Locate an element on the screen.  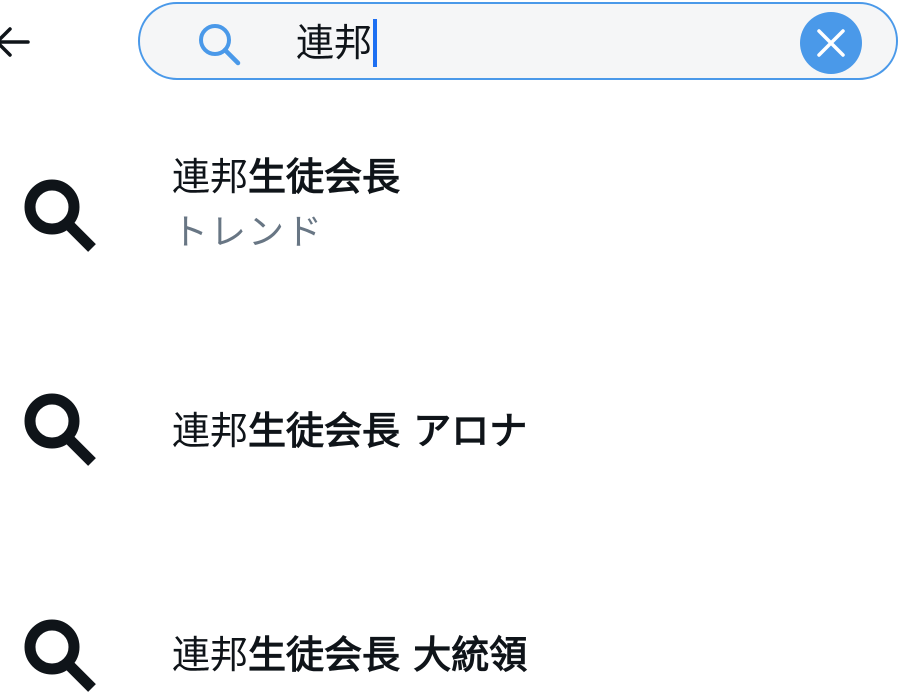
suggestion-text: 連邦生徒会長 大統領 is located at coordinates (349, 655).